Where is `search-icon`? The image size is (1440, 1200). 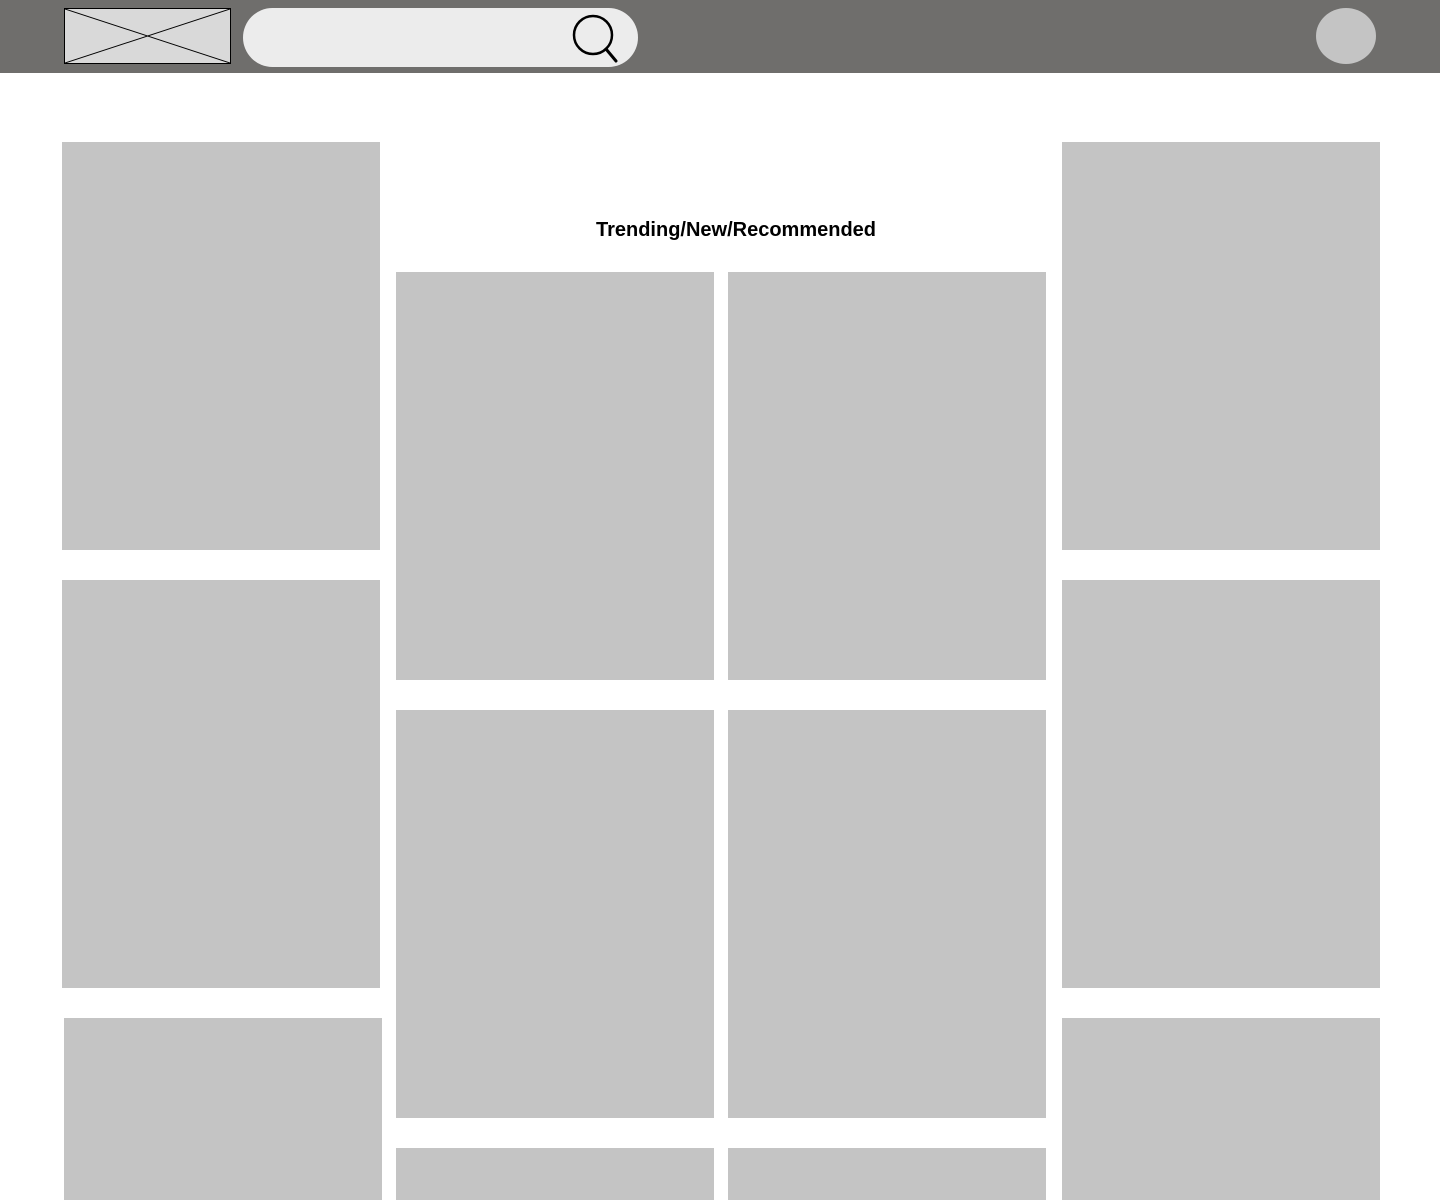
search-icon is located at coordinates (595, 39).